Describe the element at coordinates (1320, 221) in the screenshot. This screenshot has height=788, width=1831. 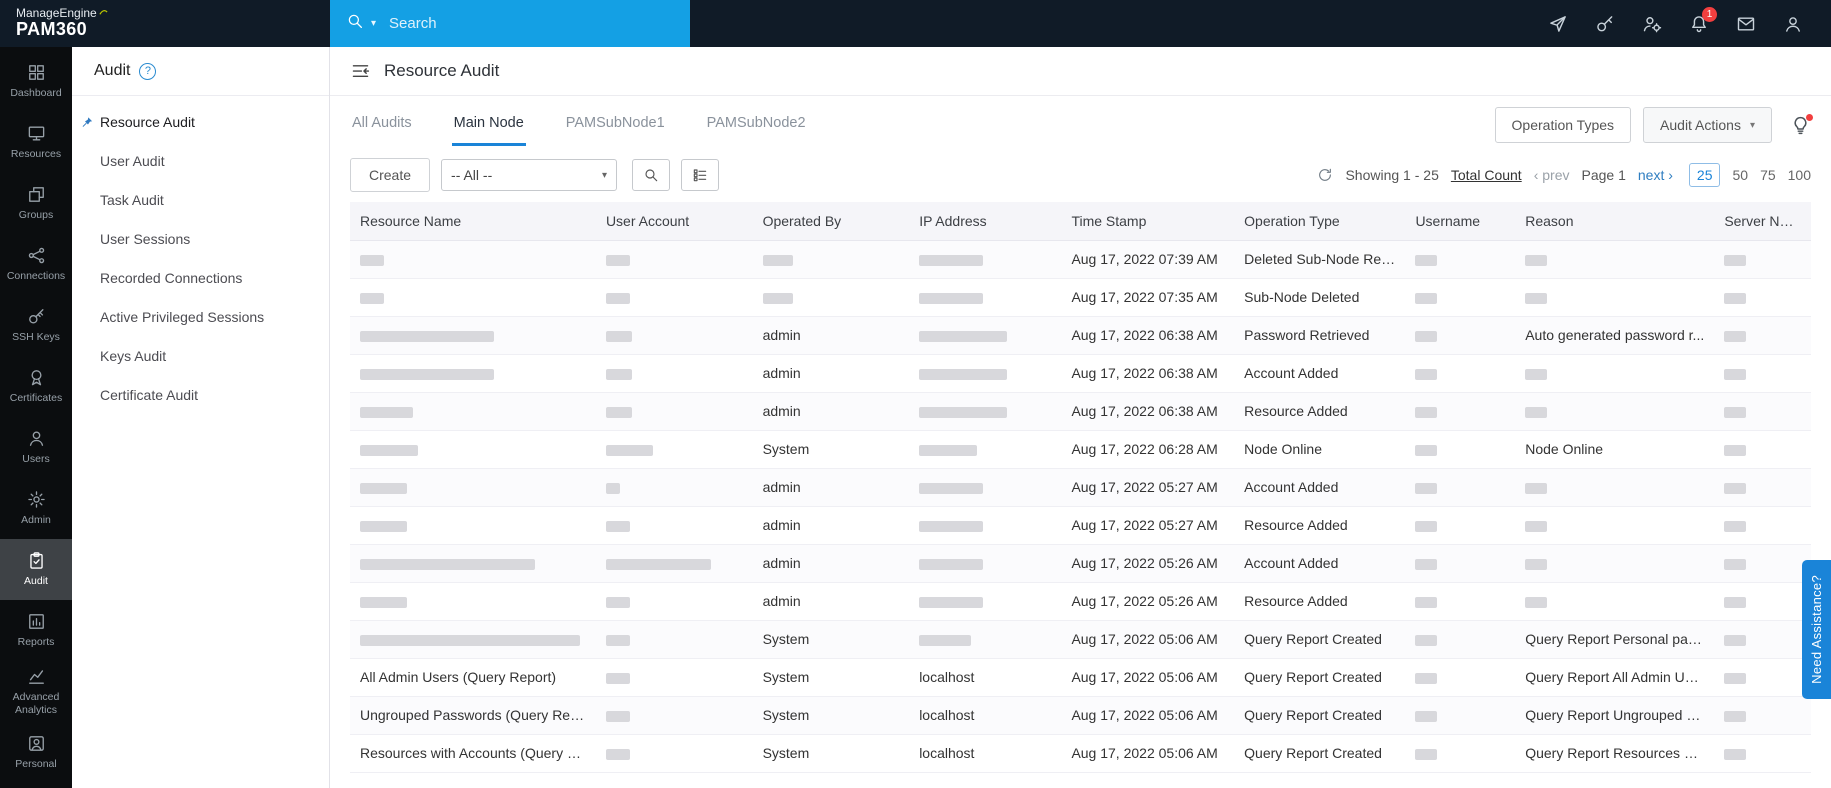
I see `column-header: Operation Type` at that location.